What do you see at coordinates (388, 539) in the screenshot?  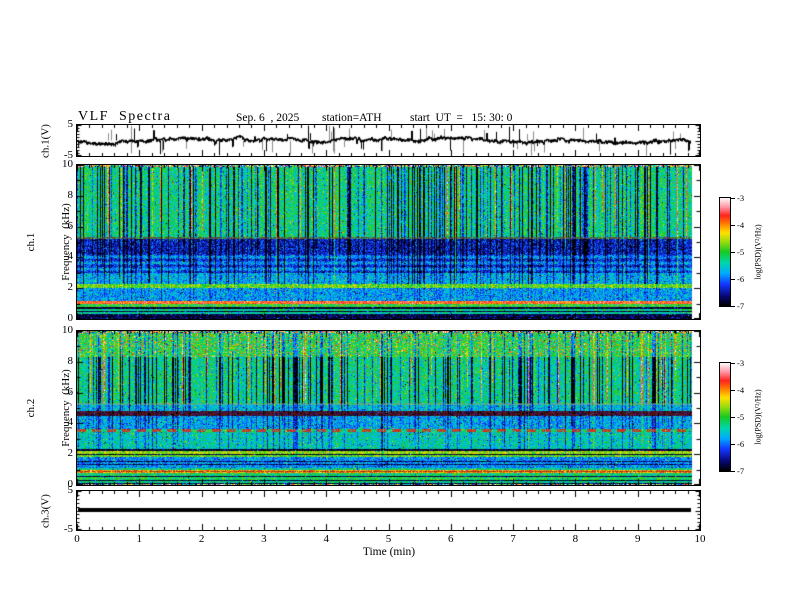 I see `time-tick-label: 5` at bounding box center [388, 539].